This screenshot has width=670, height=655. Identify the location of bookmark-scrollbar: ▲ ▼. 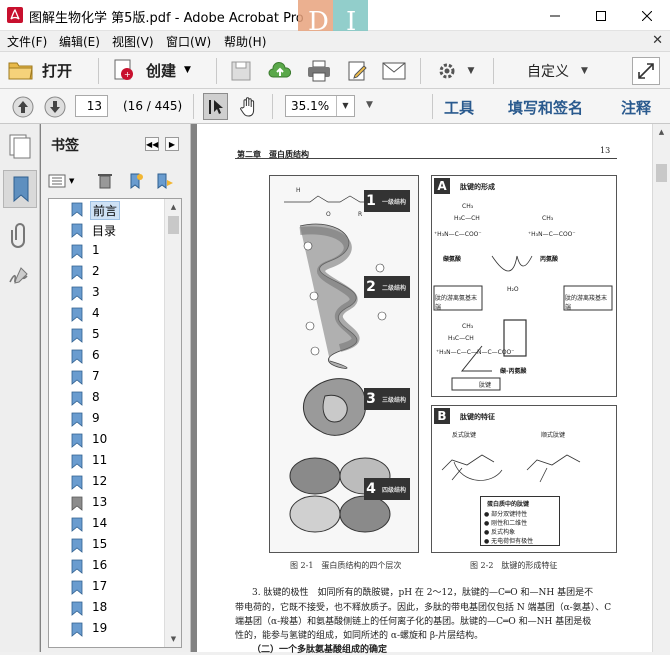
(172, 423).